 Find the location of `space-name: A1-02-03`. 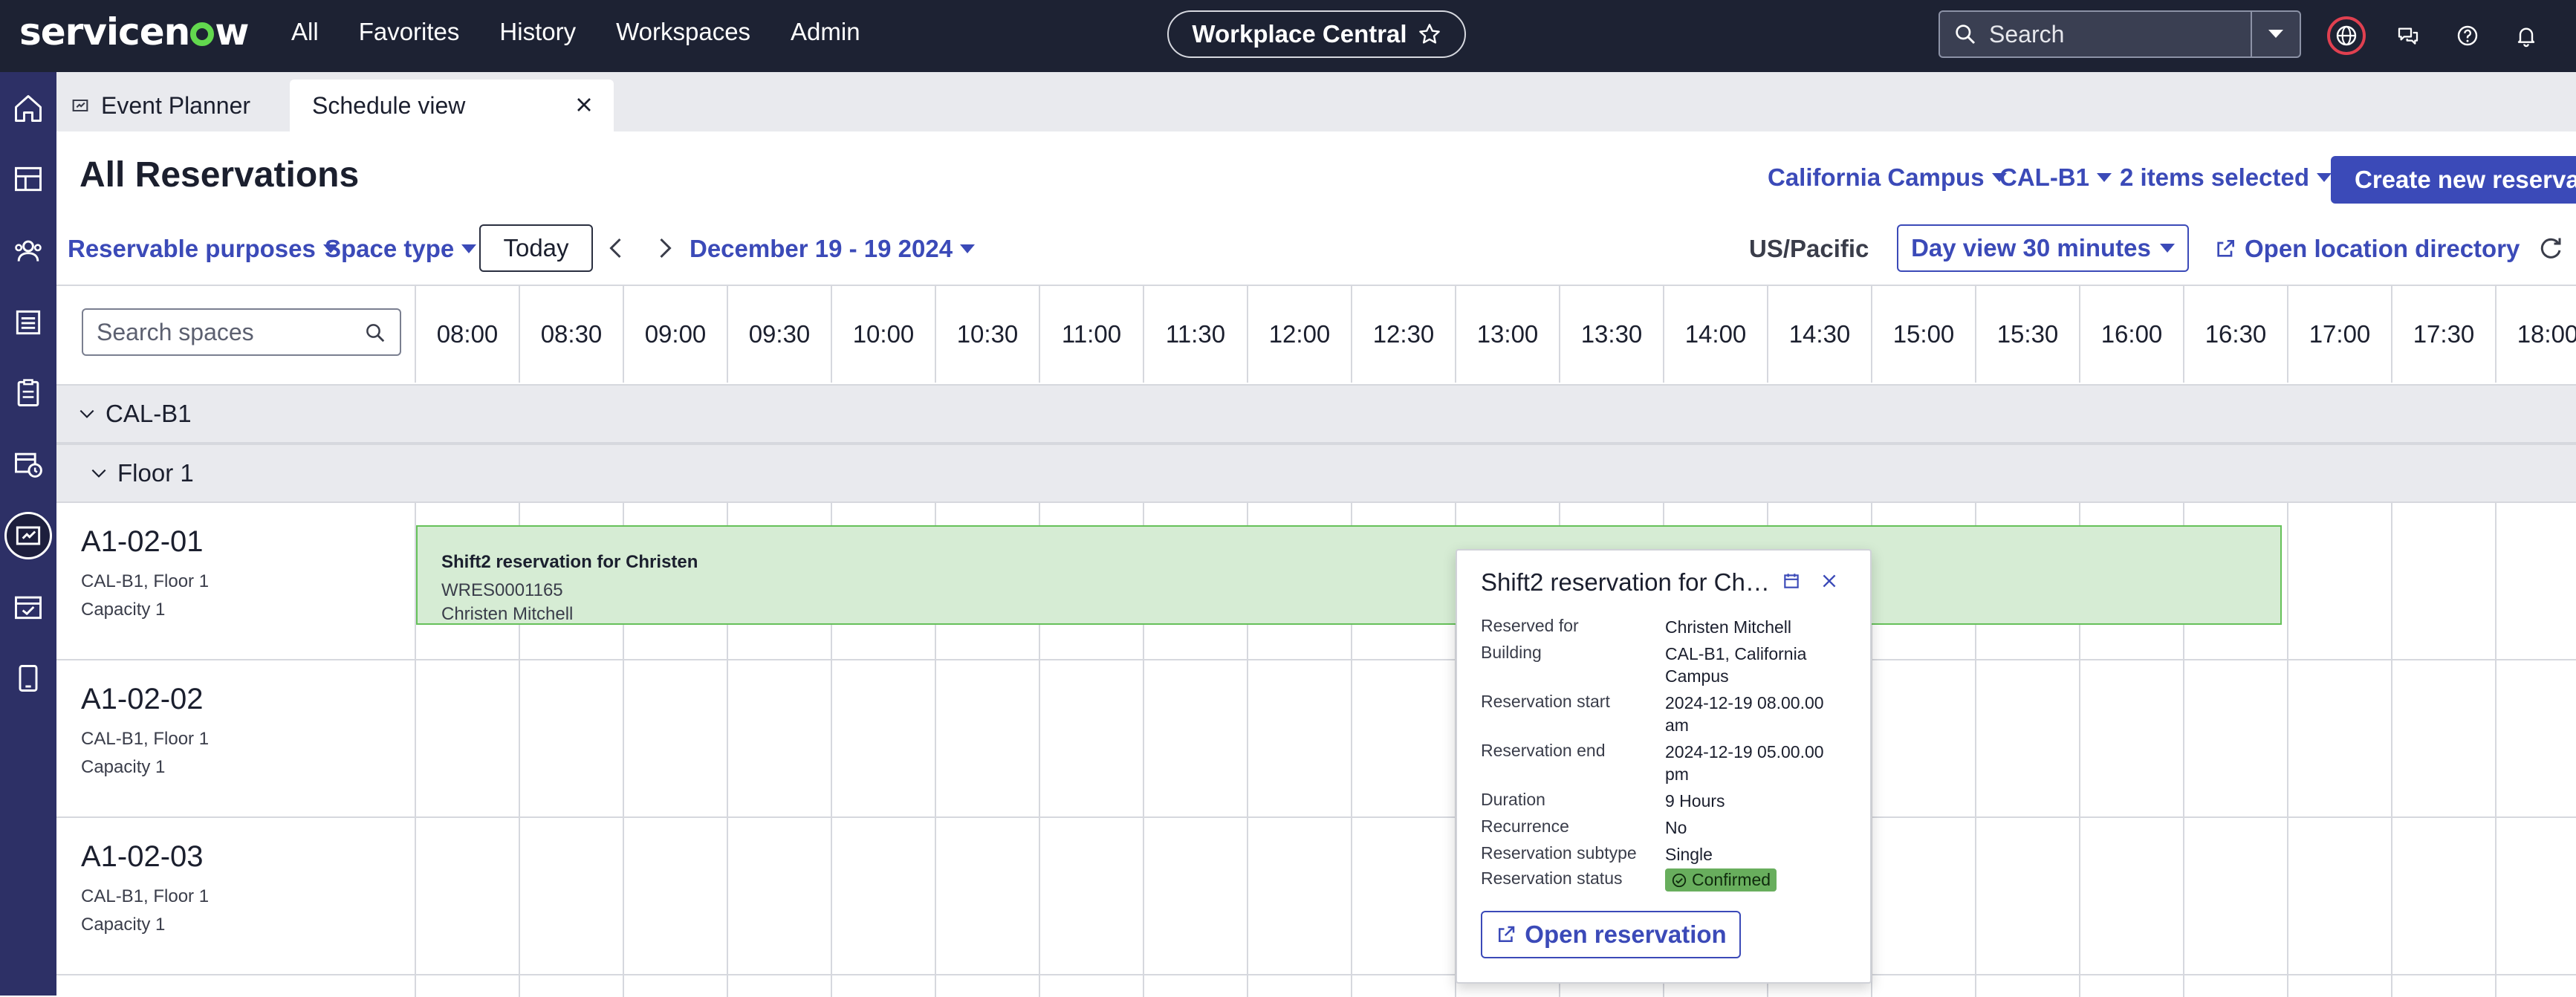

space-name: A1-02-03 is located at coordinates (142, 857).